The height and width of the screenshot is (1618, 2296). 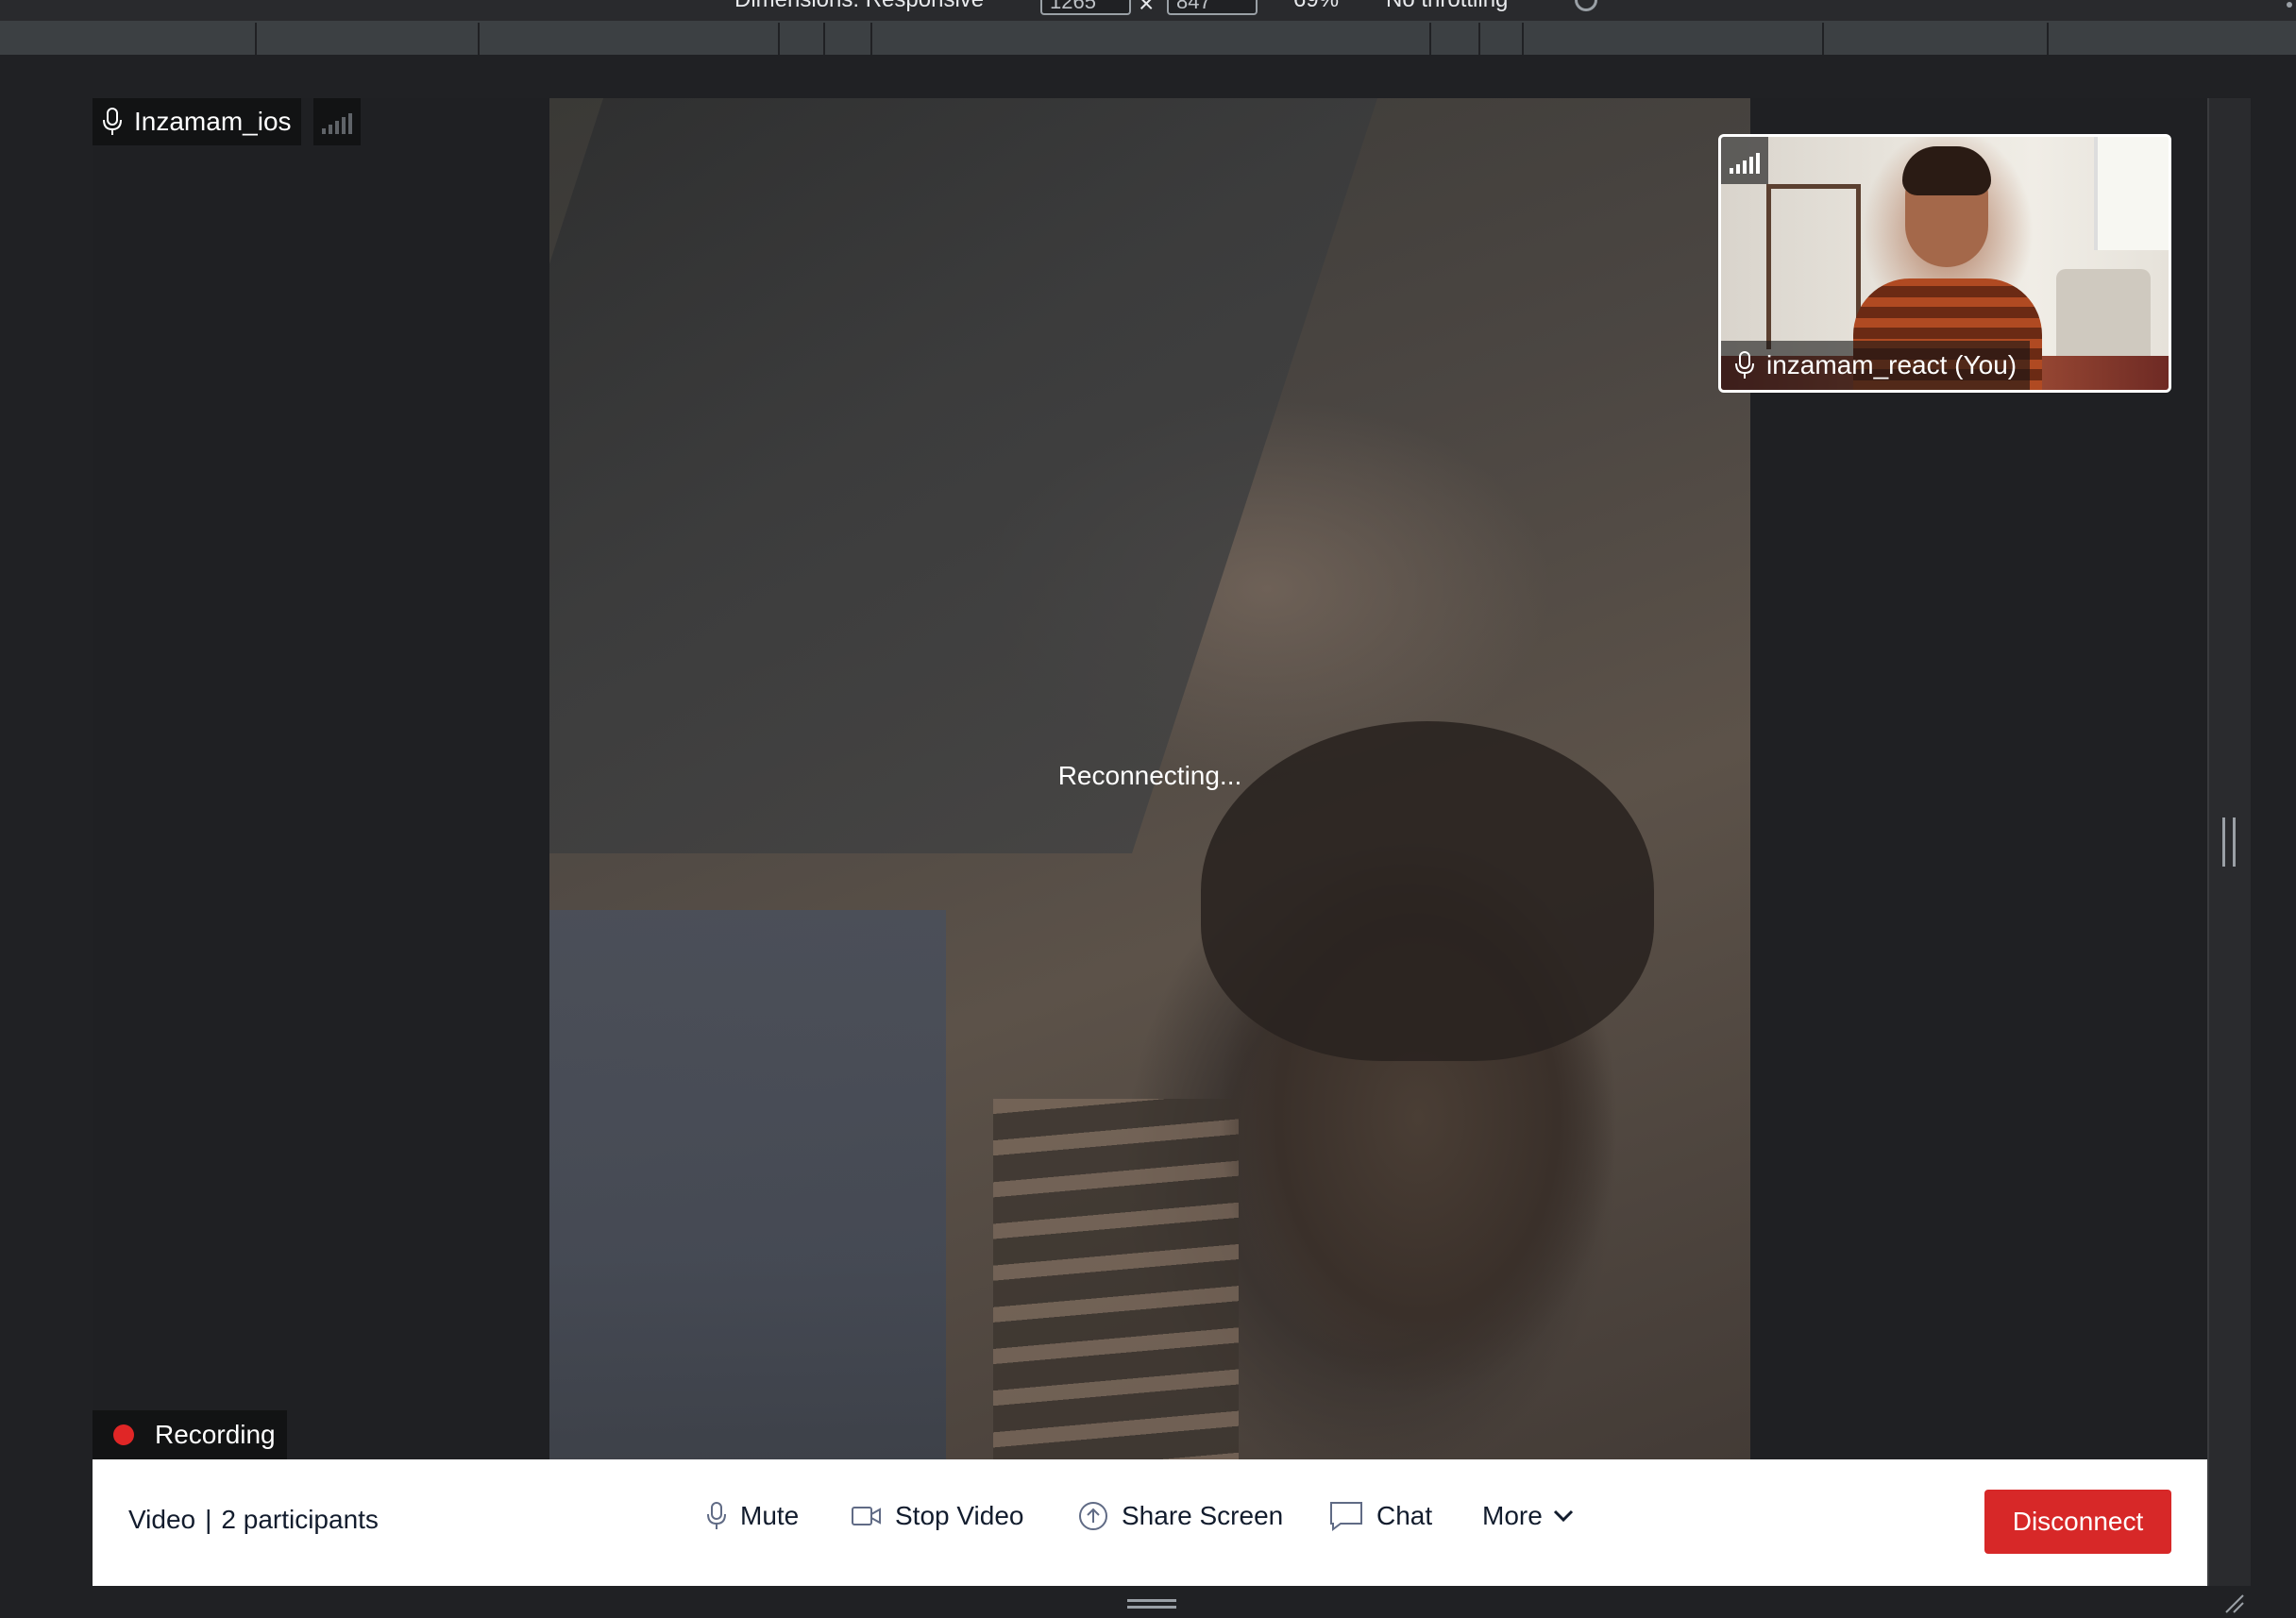 I want to click on chat-icon, so click(x=1346, y=1517).